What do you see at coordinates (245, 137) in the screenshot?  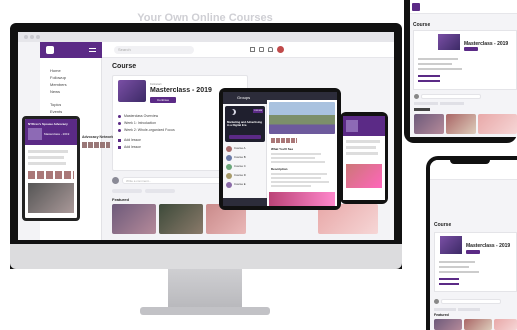 I see `tablet-card-button` at bounding box center [245, 137].